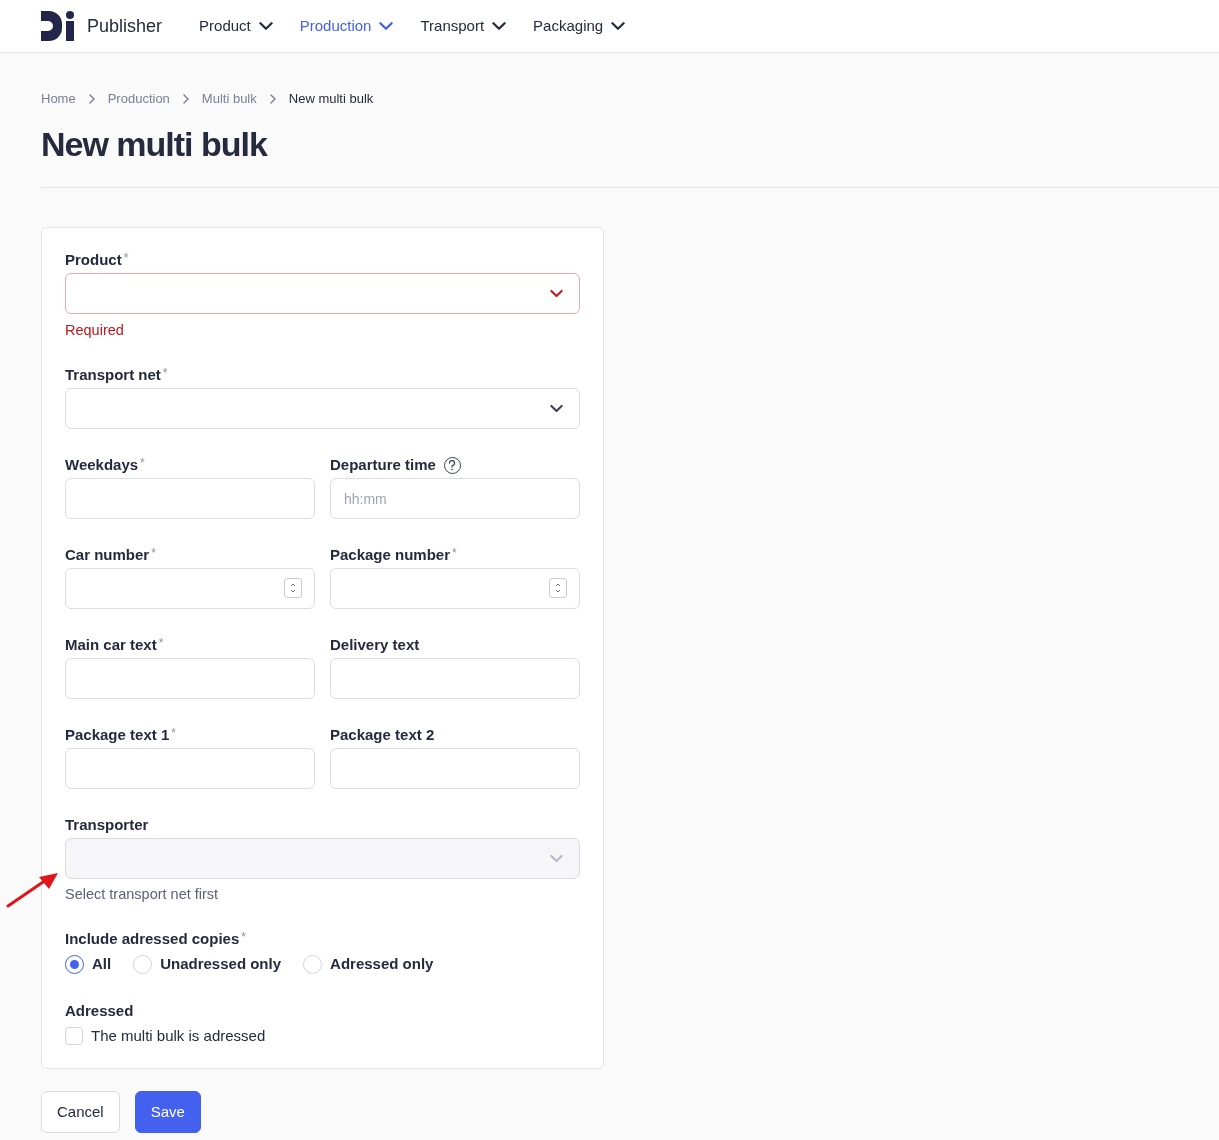 This screenshot has width=1219, height=1140. Describe the element at coordinates (375, 645) in the screenshot. I see `field-label: Delivery text` at that location.